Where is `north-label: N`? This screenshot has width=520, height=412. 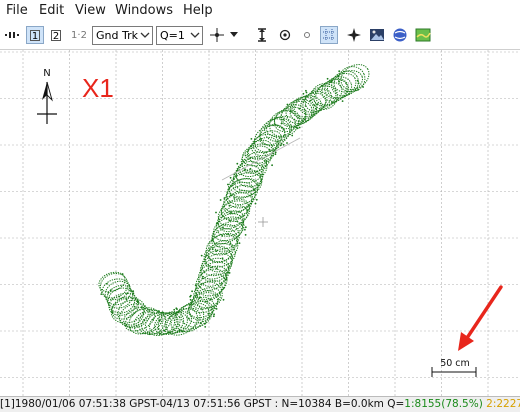 north-label: N is located at coordinates (46, 73).